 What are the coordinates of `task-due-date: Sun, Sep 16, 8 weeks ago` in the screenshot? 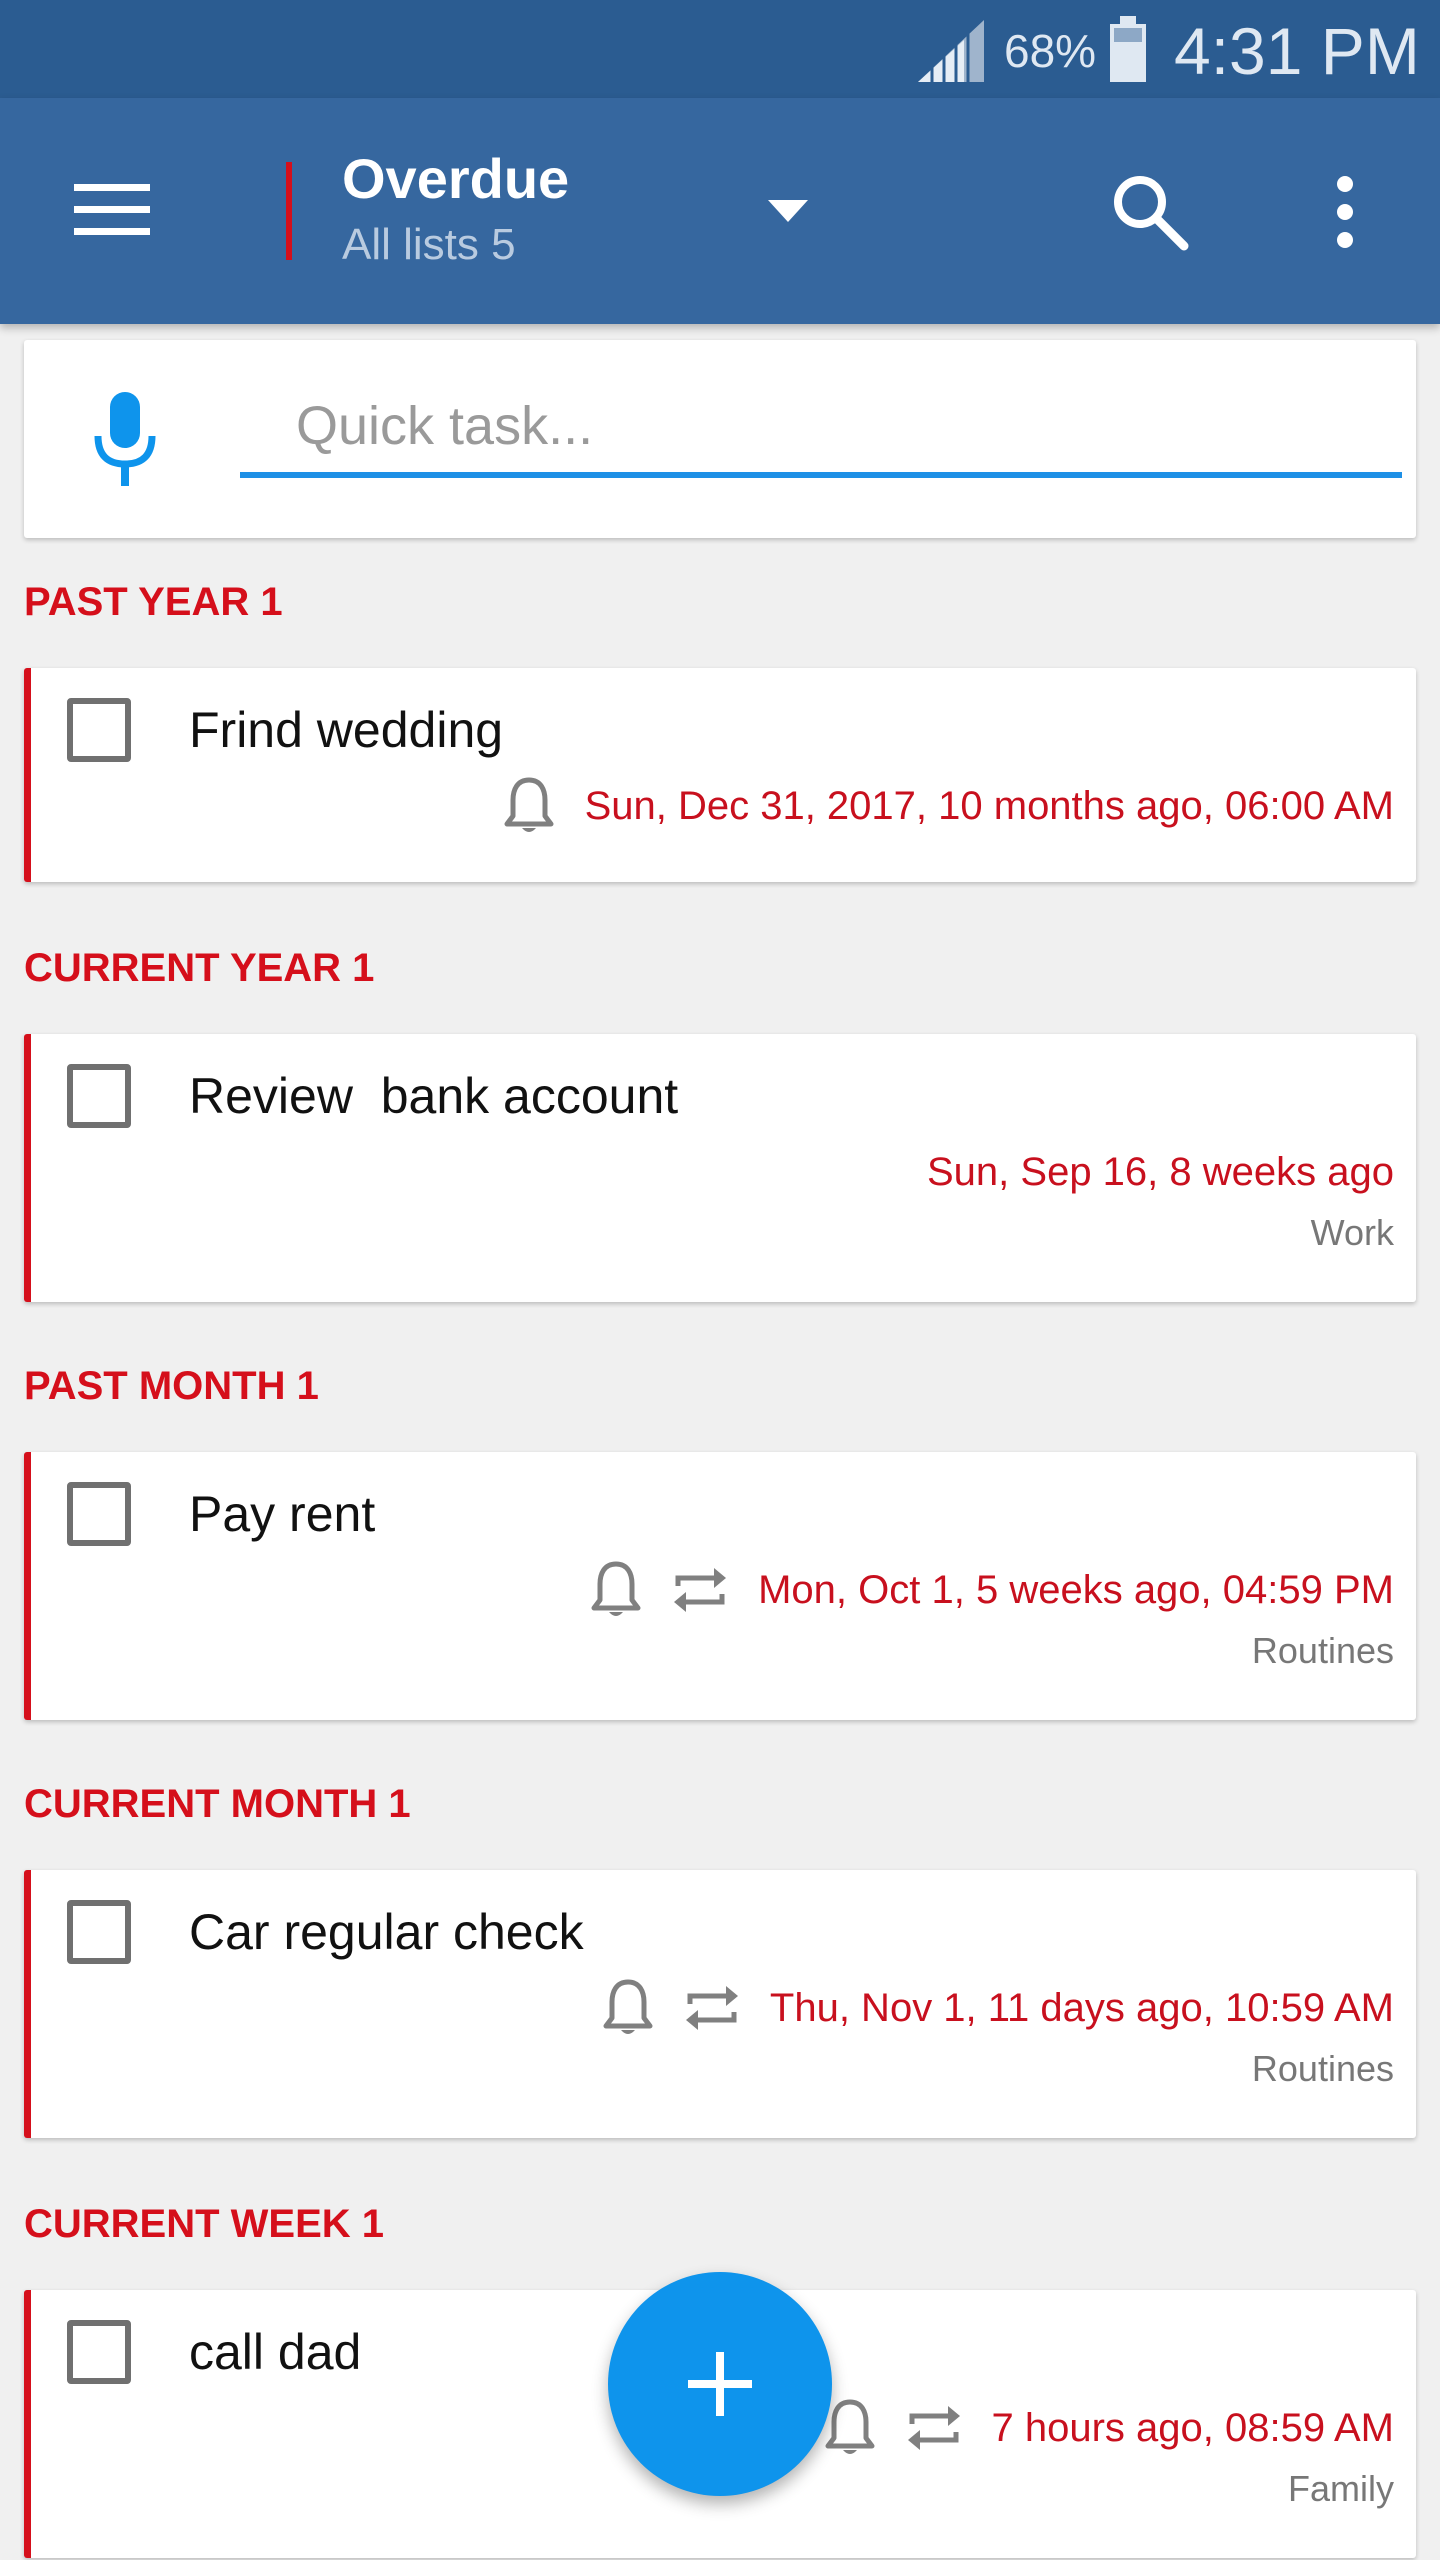 It's located at (1160, 1172).